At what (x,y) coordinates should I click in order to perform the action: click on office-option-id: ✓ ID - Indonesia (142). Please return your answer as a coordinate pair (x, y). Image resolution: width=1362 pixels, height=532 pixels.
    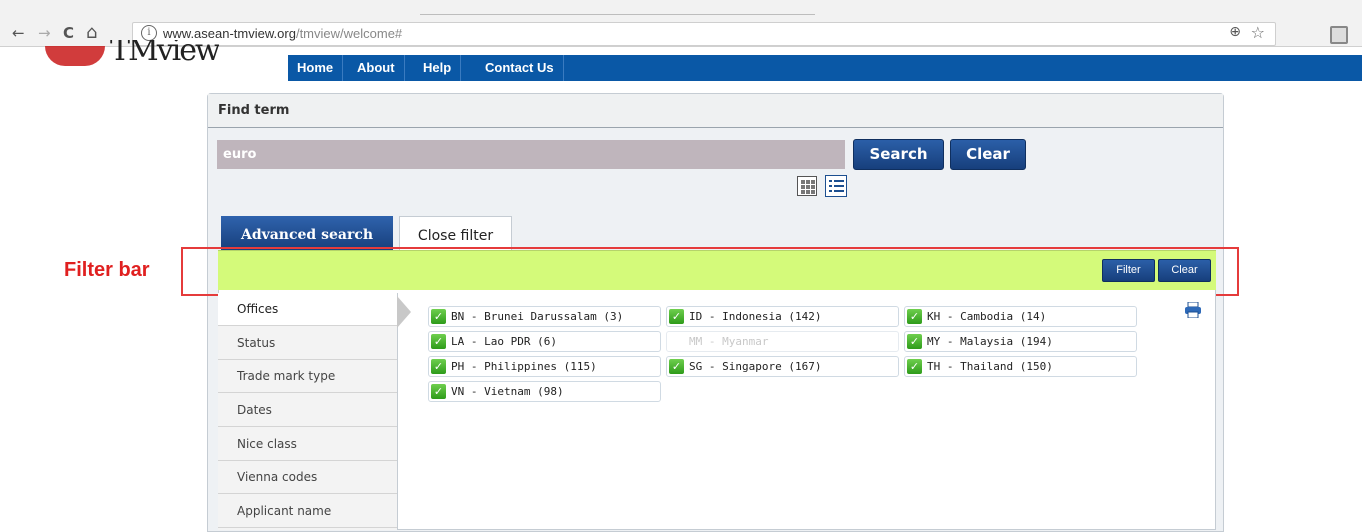
    Looking at the image, I should click on (782, 316).